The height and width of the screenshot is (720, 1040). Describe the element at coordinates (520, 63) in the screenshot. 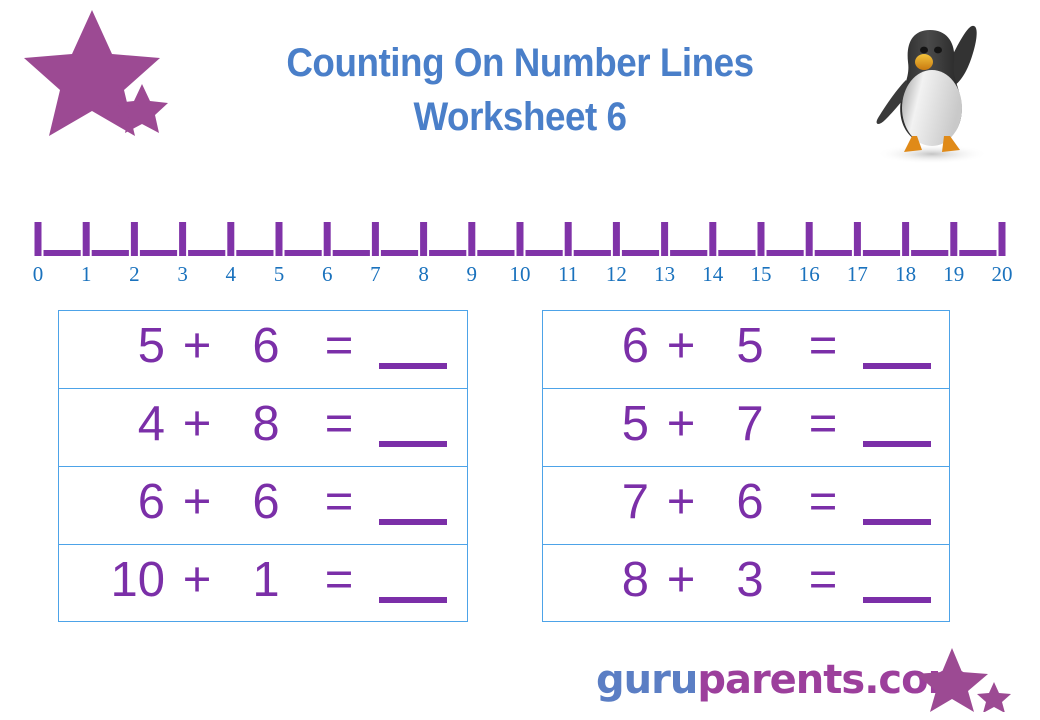

I see `title-line-1: Counting On Number Lines` at that location.